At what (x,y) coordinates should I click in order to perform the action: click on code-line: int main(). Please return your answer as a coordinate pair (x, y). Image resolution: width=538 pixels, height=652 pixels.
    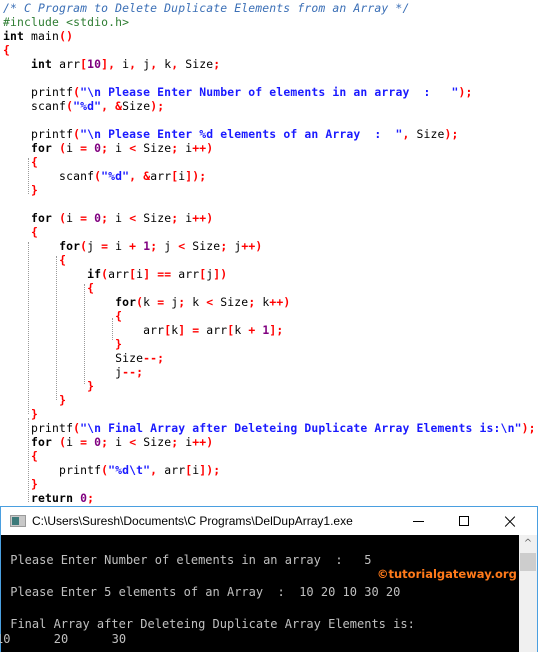
    Looking at the image, I should click on (38, 36).